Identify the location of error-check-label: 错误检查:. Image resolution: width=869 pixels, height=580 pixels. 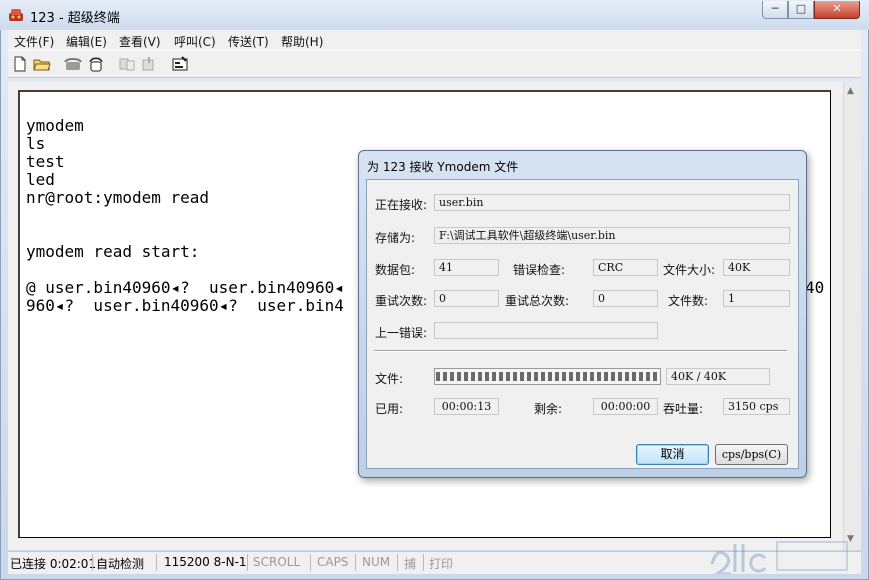
(539, 270).